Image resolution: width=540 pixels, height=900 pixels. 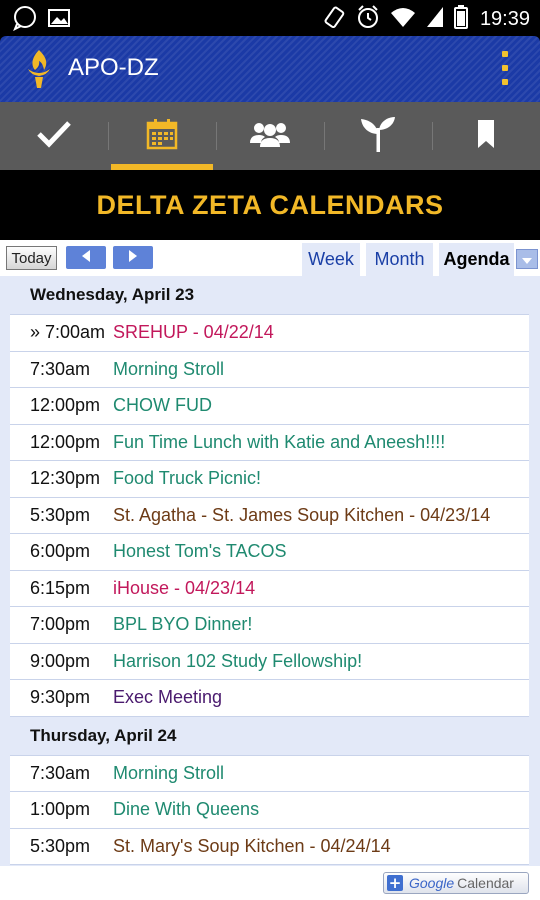 I want to click on event-row: 1:00pm Dine With Queens, so click(x=269, y=810).